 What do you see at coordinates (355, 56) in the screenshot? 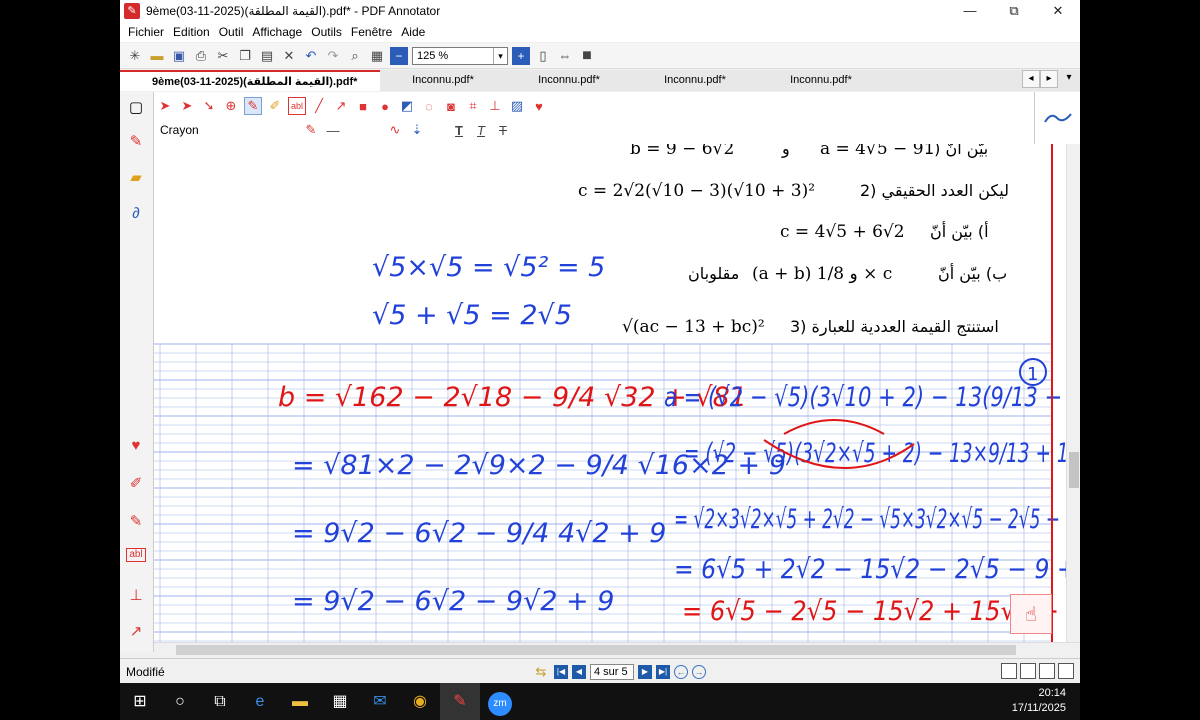
I see `find-icon: ⌕` at bounding box center [355, 56].